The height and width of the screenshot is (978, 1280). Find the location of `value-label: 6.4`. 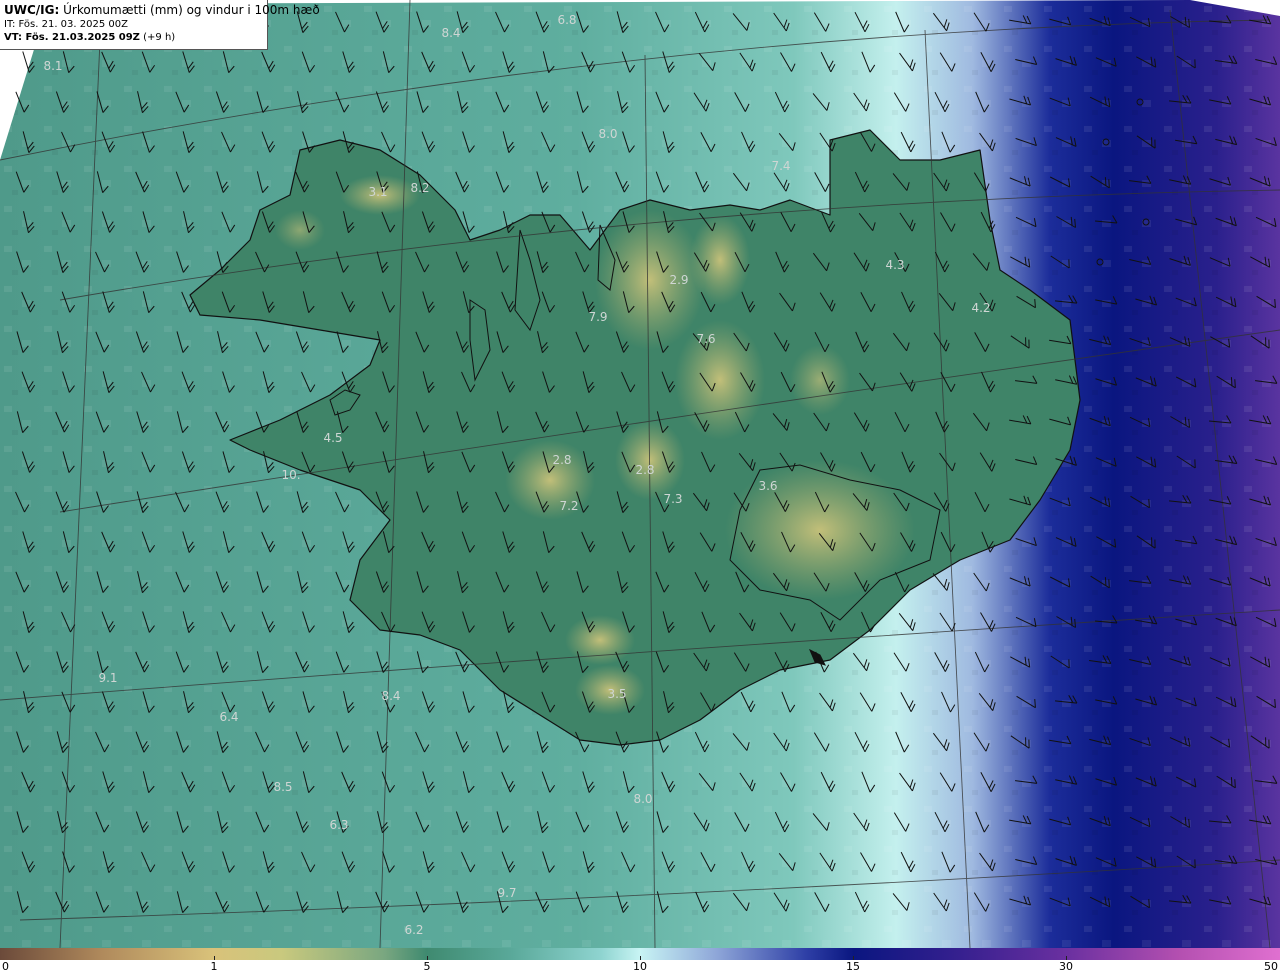

value-label: 6.4 is located at coordinates (228, 717).